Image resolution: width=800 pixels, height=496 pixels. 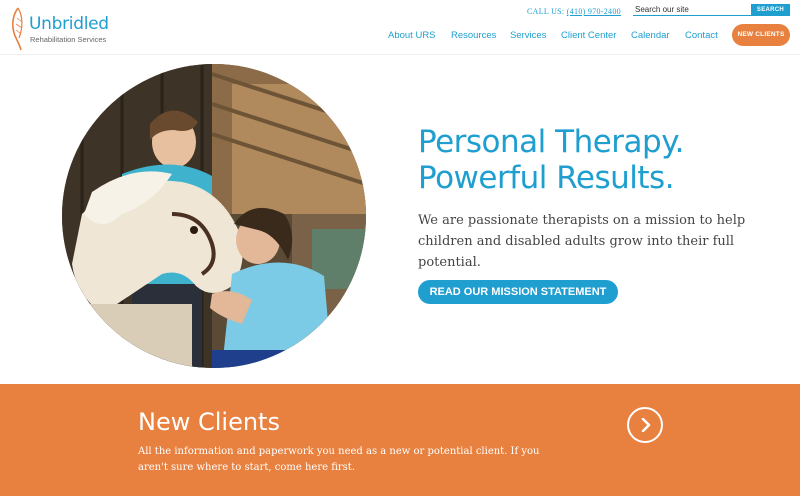 I want to click on new-clients-button: NEW CLIENTS, so click(x=761, y=35).